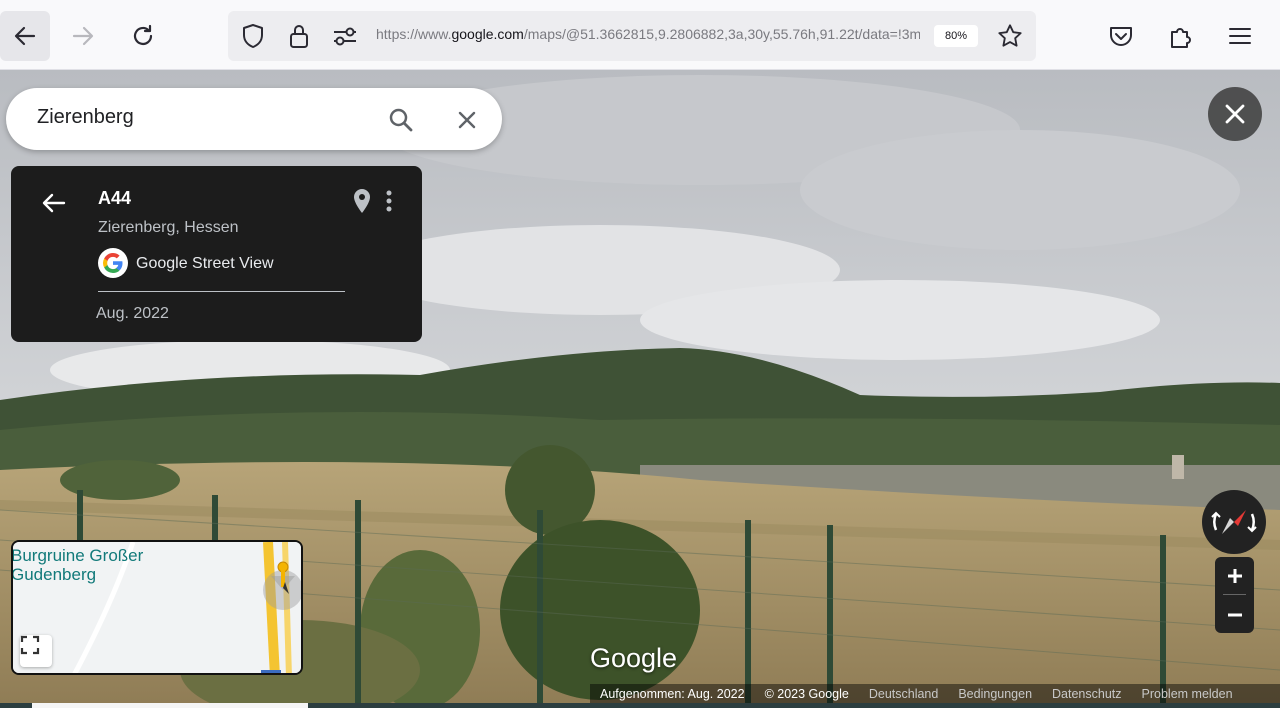 Image resolution: width=1280 pixels, height=708 pixels. I want to click on puzzle-icon, so click(1181, 38).